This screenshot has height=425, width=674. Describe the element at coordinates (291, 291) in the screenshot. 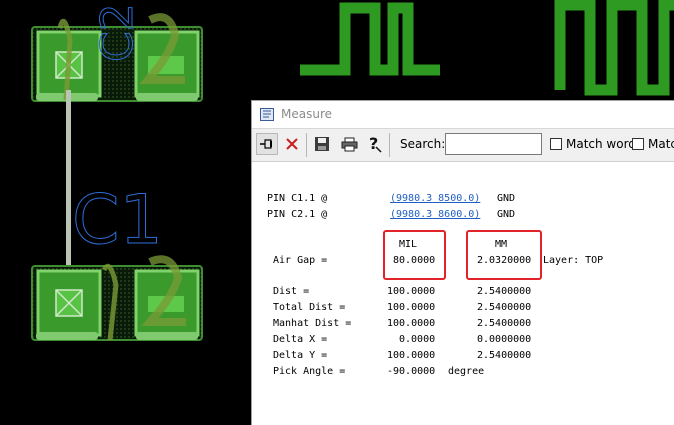

I see `dist-label: Dist =` at that location.